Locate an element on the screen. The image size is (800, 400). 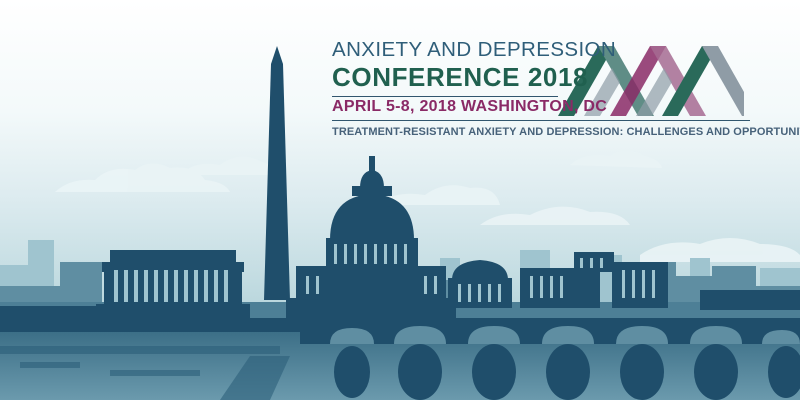
date-divider is located at coordinates (541, 120).